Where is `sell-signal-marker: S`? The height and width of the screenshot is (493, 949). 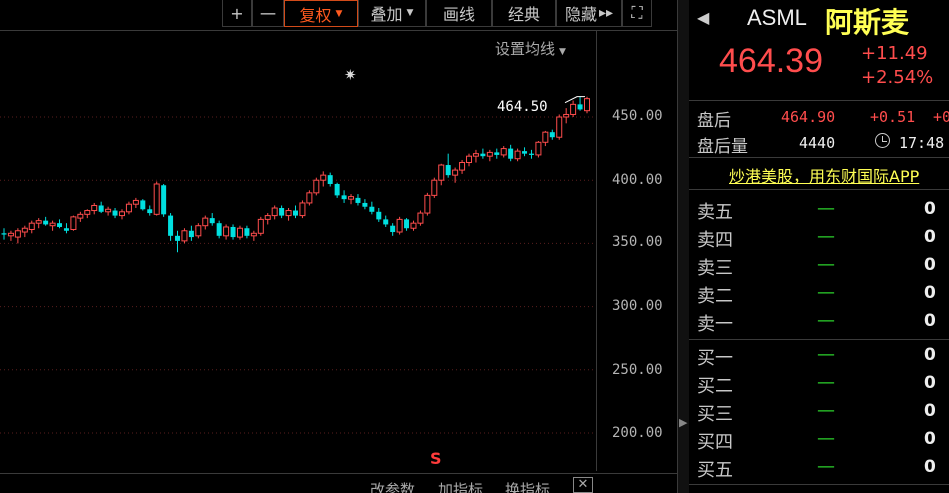
sell-signal-marker: S is located at coordinates (436, 458).